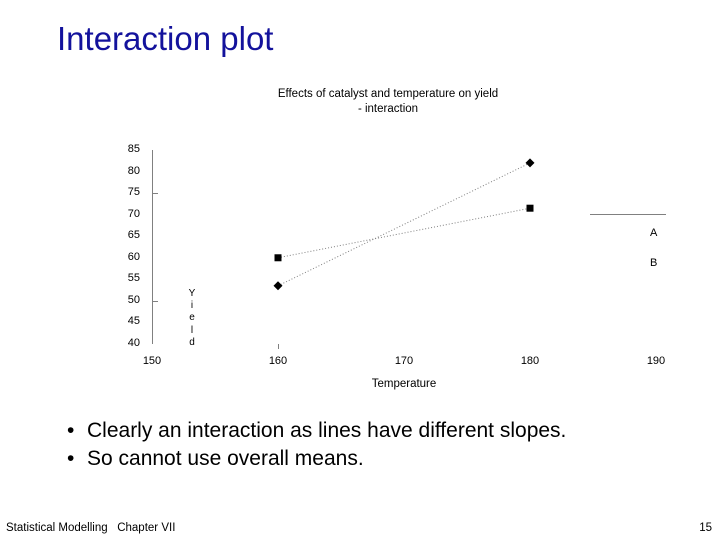 This screenshot has height=540, width=720. What do you see at coordinates (530, 361) in the screenshot?
I see `x-axis-tick-label: 180` at bounding box center [530, 361].